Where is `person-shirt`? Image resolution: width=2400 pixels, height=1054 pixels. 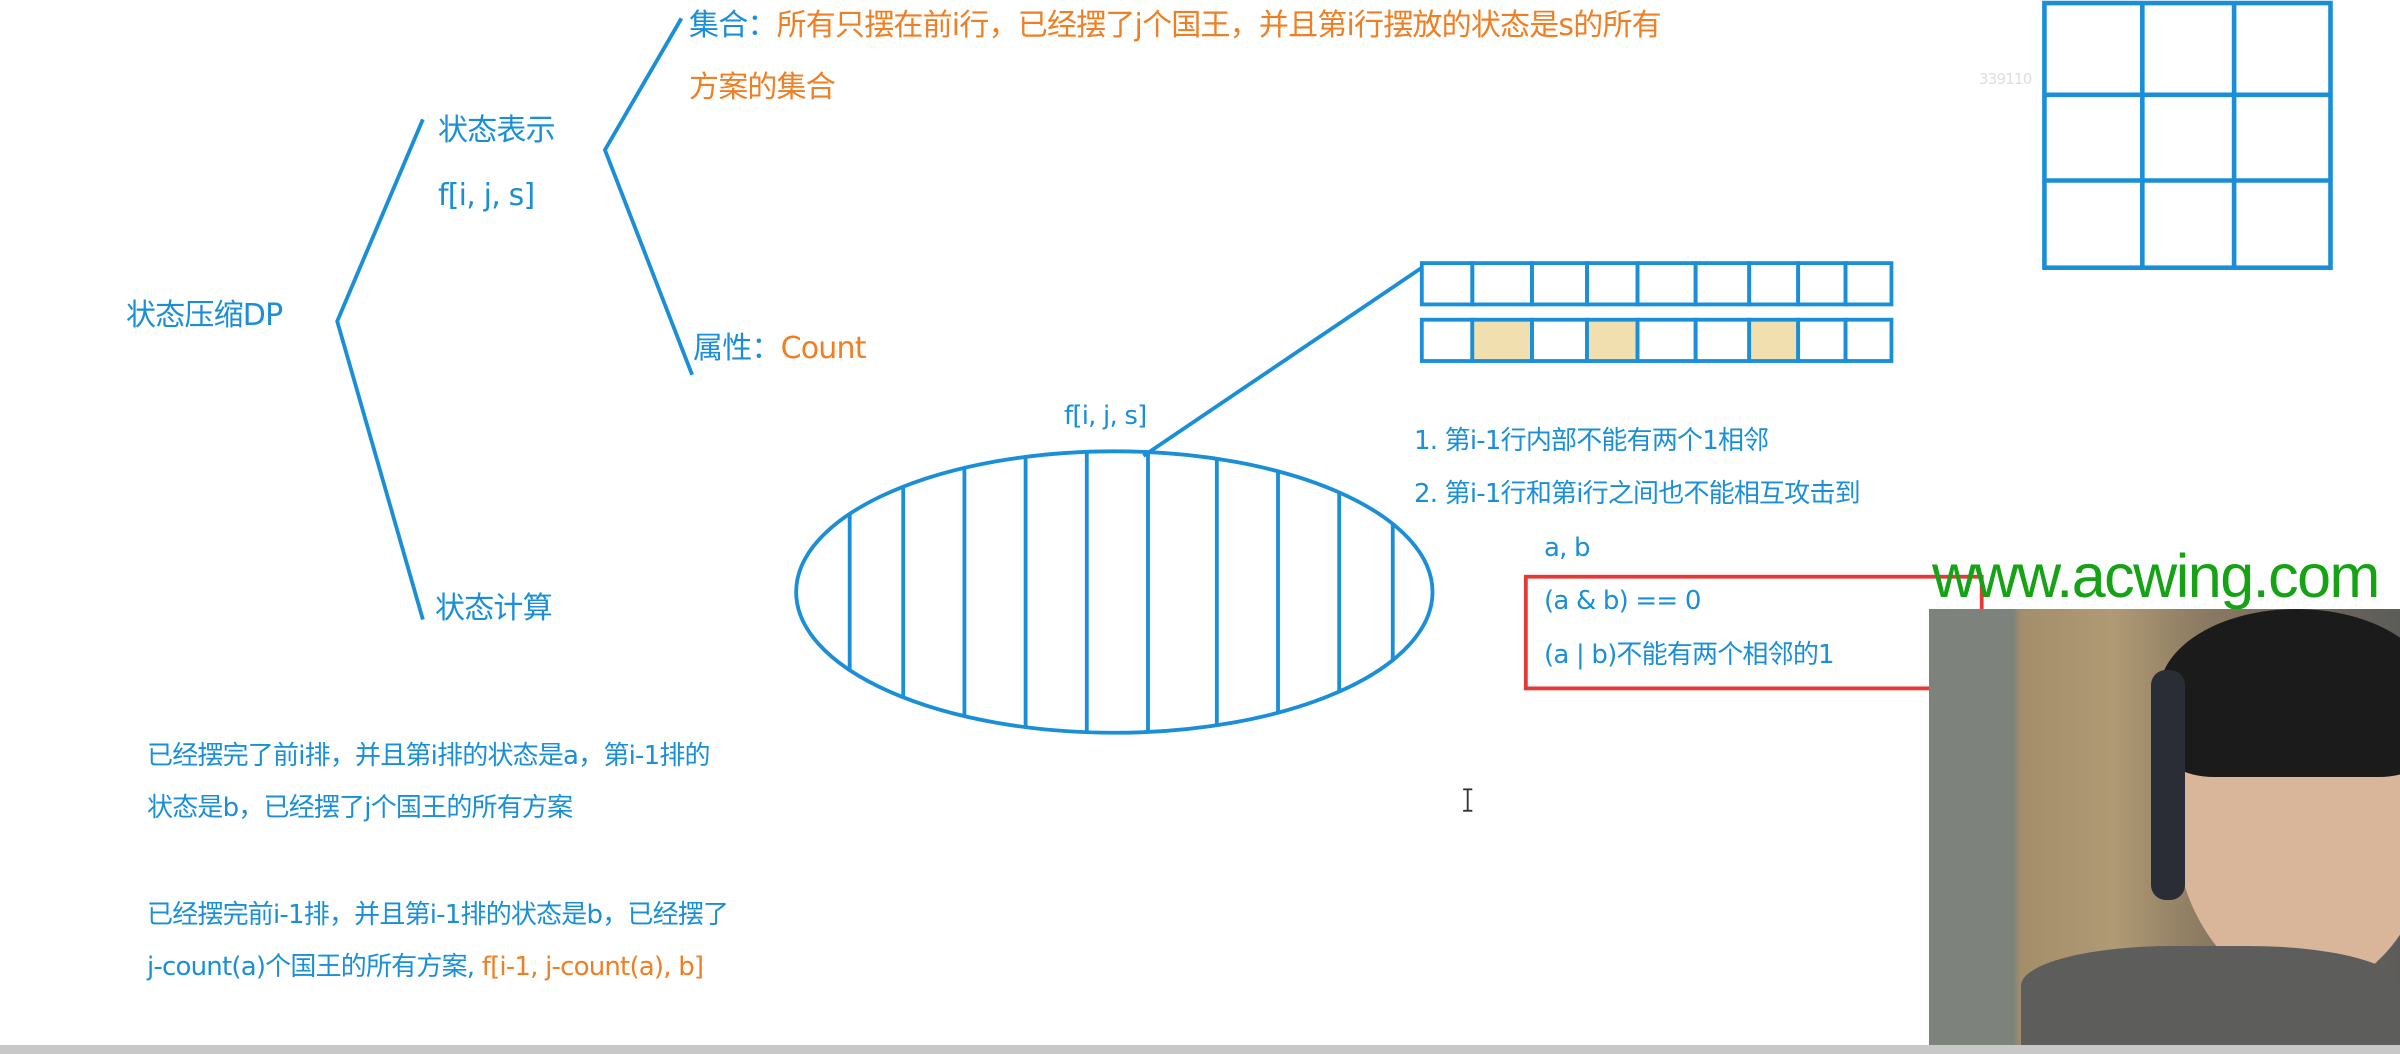 person-shirt is located at coordinates (2210, 995).